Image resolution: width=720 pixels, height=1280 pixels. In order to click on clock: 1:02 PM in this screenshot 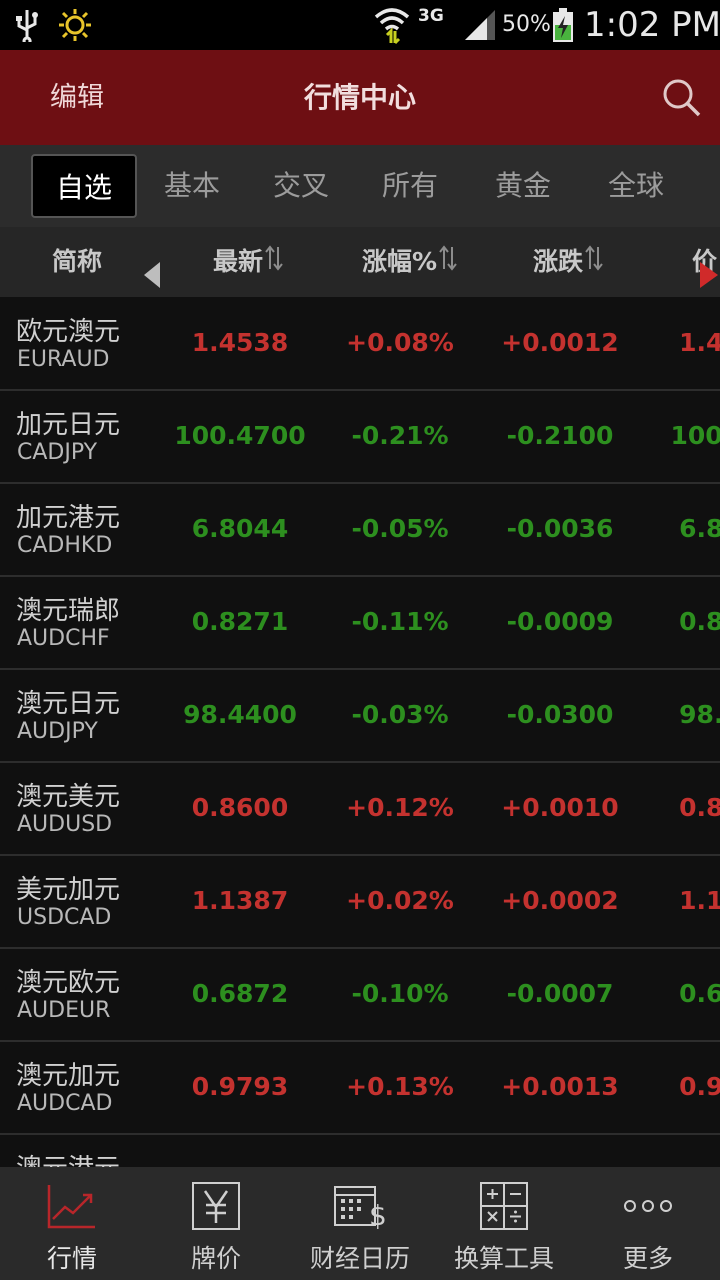, I will do `click(652, 25)`.